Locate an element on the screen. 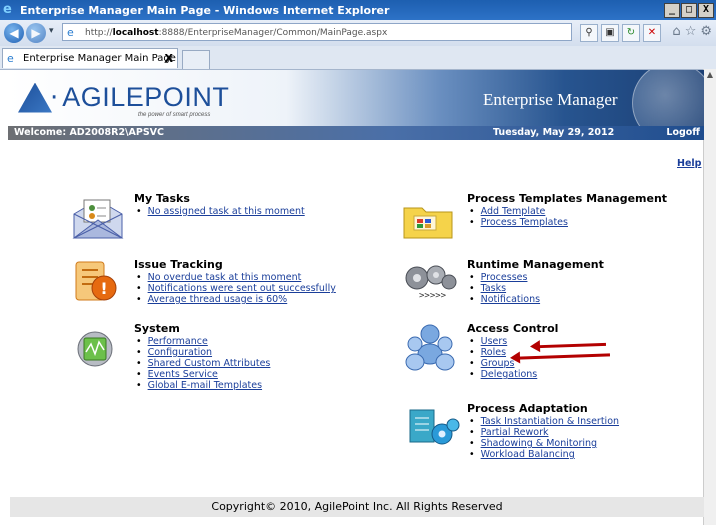 The image size is (716, 525). new-tab-button is located at coordinates (196, 59).